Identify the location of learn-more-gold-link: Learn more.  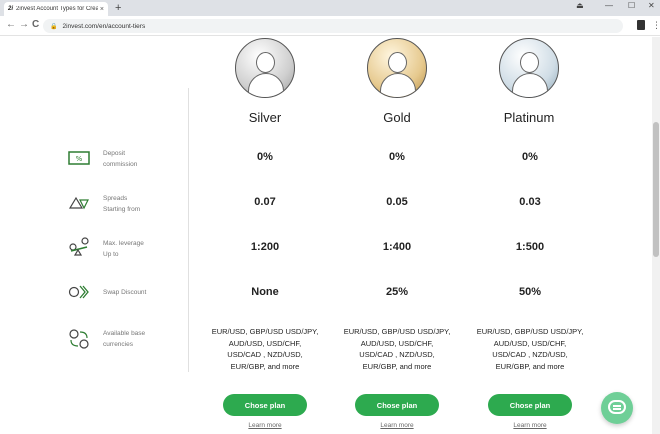
(397, 425).